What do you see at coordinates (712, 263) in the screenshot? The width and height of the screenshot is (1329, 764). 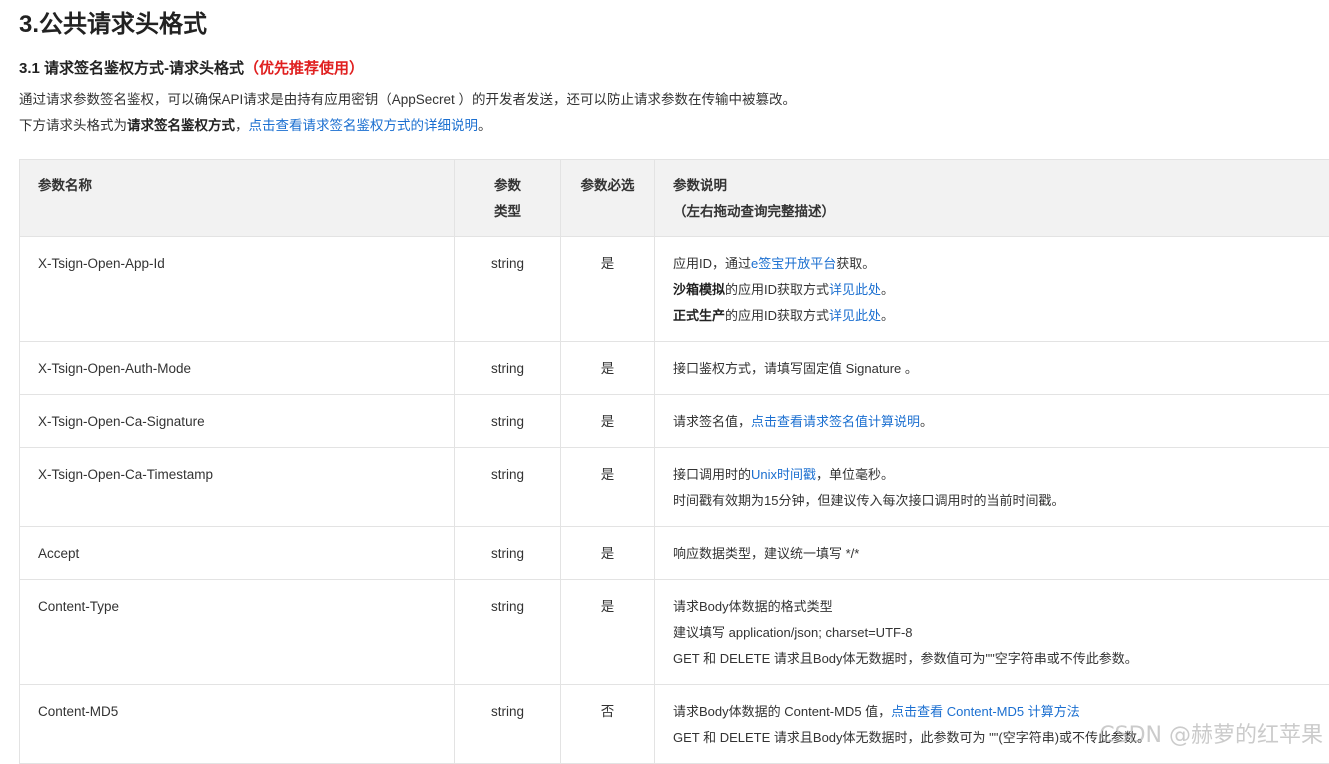 I see `desc-text: 应用ID，通过` at bounding box center [712, 263].